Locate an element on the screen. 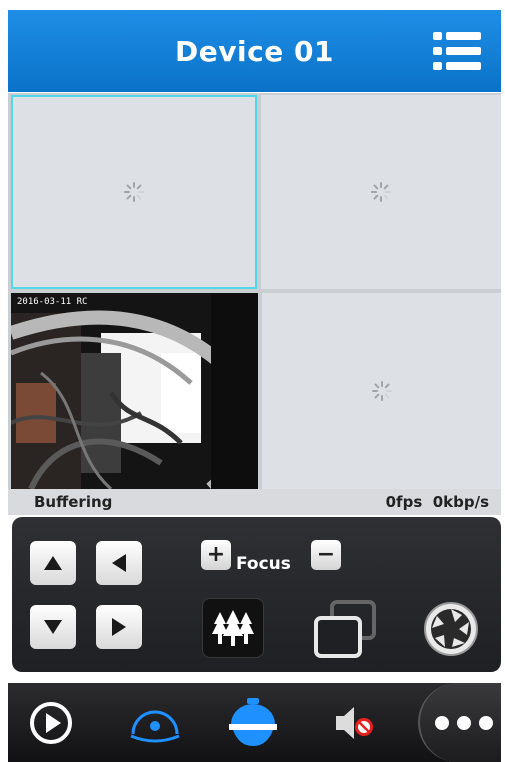 The image size is (505, 762). snapshot-button is located at coordinates (451, 629).